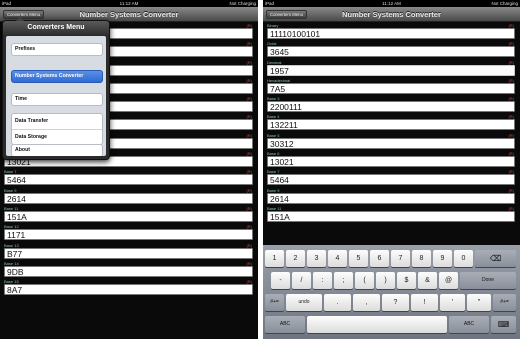 This screenshot has height=339, width=520. I want to click on row-base-3: Base 3(R)2200111, so click(391, 105).